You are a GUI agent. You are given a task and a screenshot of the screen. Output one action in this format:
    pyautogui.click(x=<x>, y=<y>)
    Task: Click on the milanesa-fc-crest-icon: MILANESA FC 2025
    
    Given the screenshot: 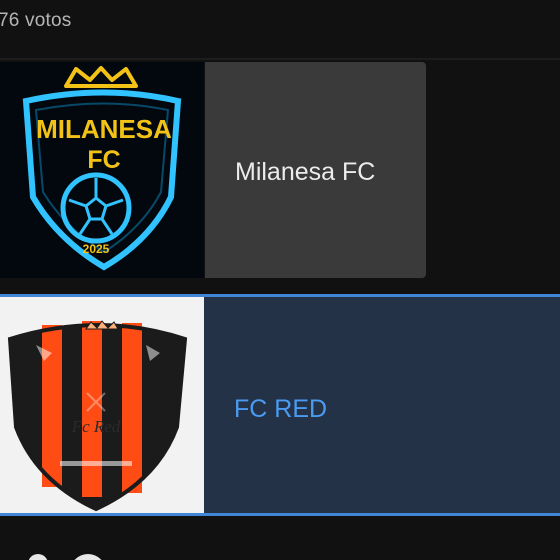 What is the action you would take?
    pyautogui.click(x=102, y=170)
    